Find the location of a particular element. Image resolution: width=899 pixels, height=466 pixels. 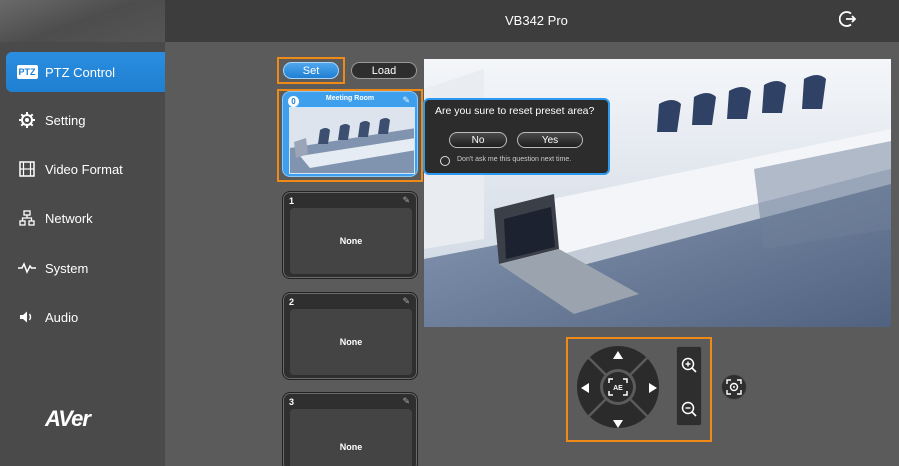

arrow-up-icon is located at coordinates (618, 353).